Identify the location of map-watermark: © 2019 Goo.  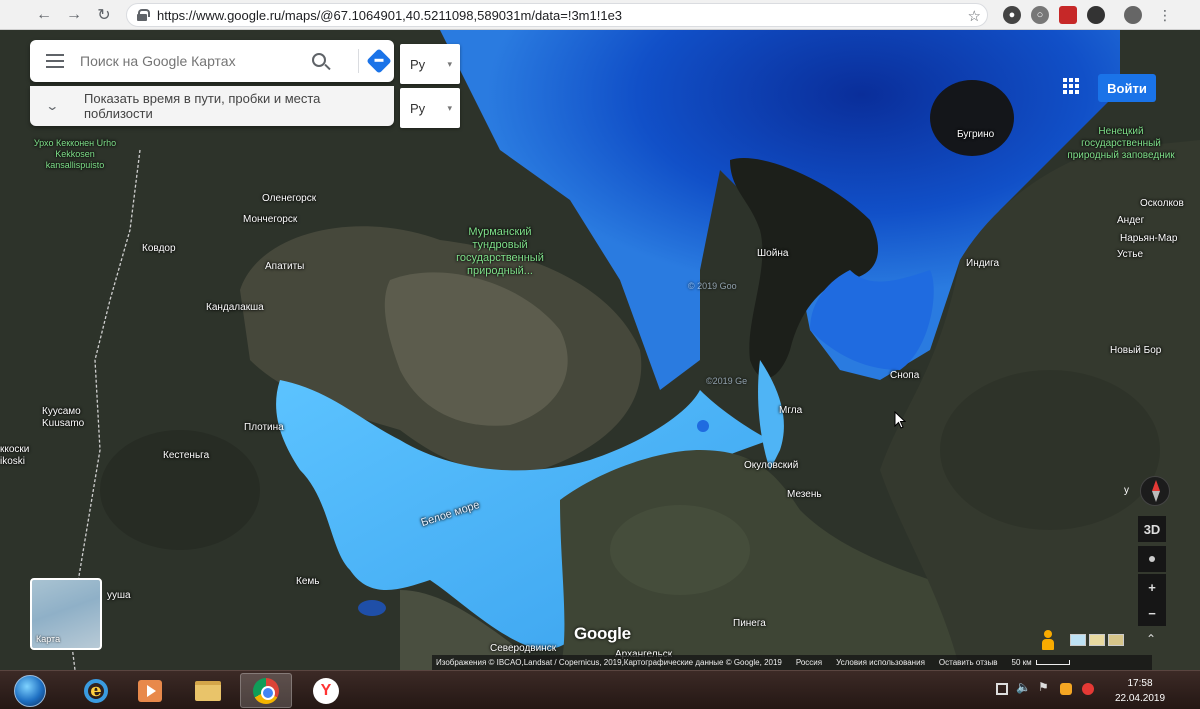
(712, 286).